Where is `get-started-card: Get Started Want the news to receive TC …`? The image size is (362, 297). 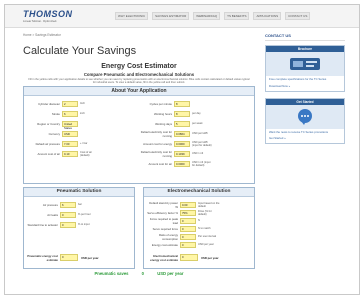
get-started-card: Get Started Want the news to receive TC … is located at coordinates (305, 120).